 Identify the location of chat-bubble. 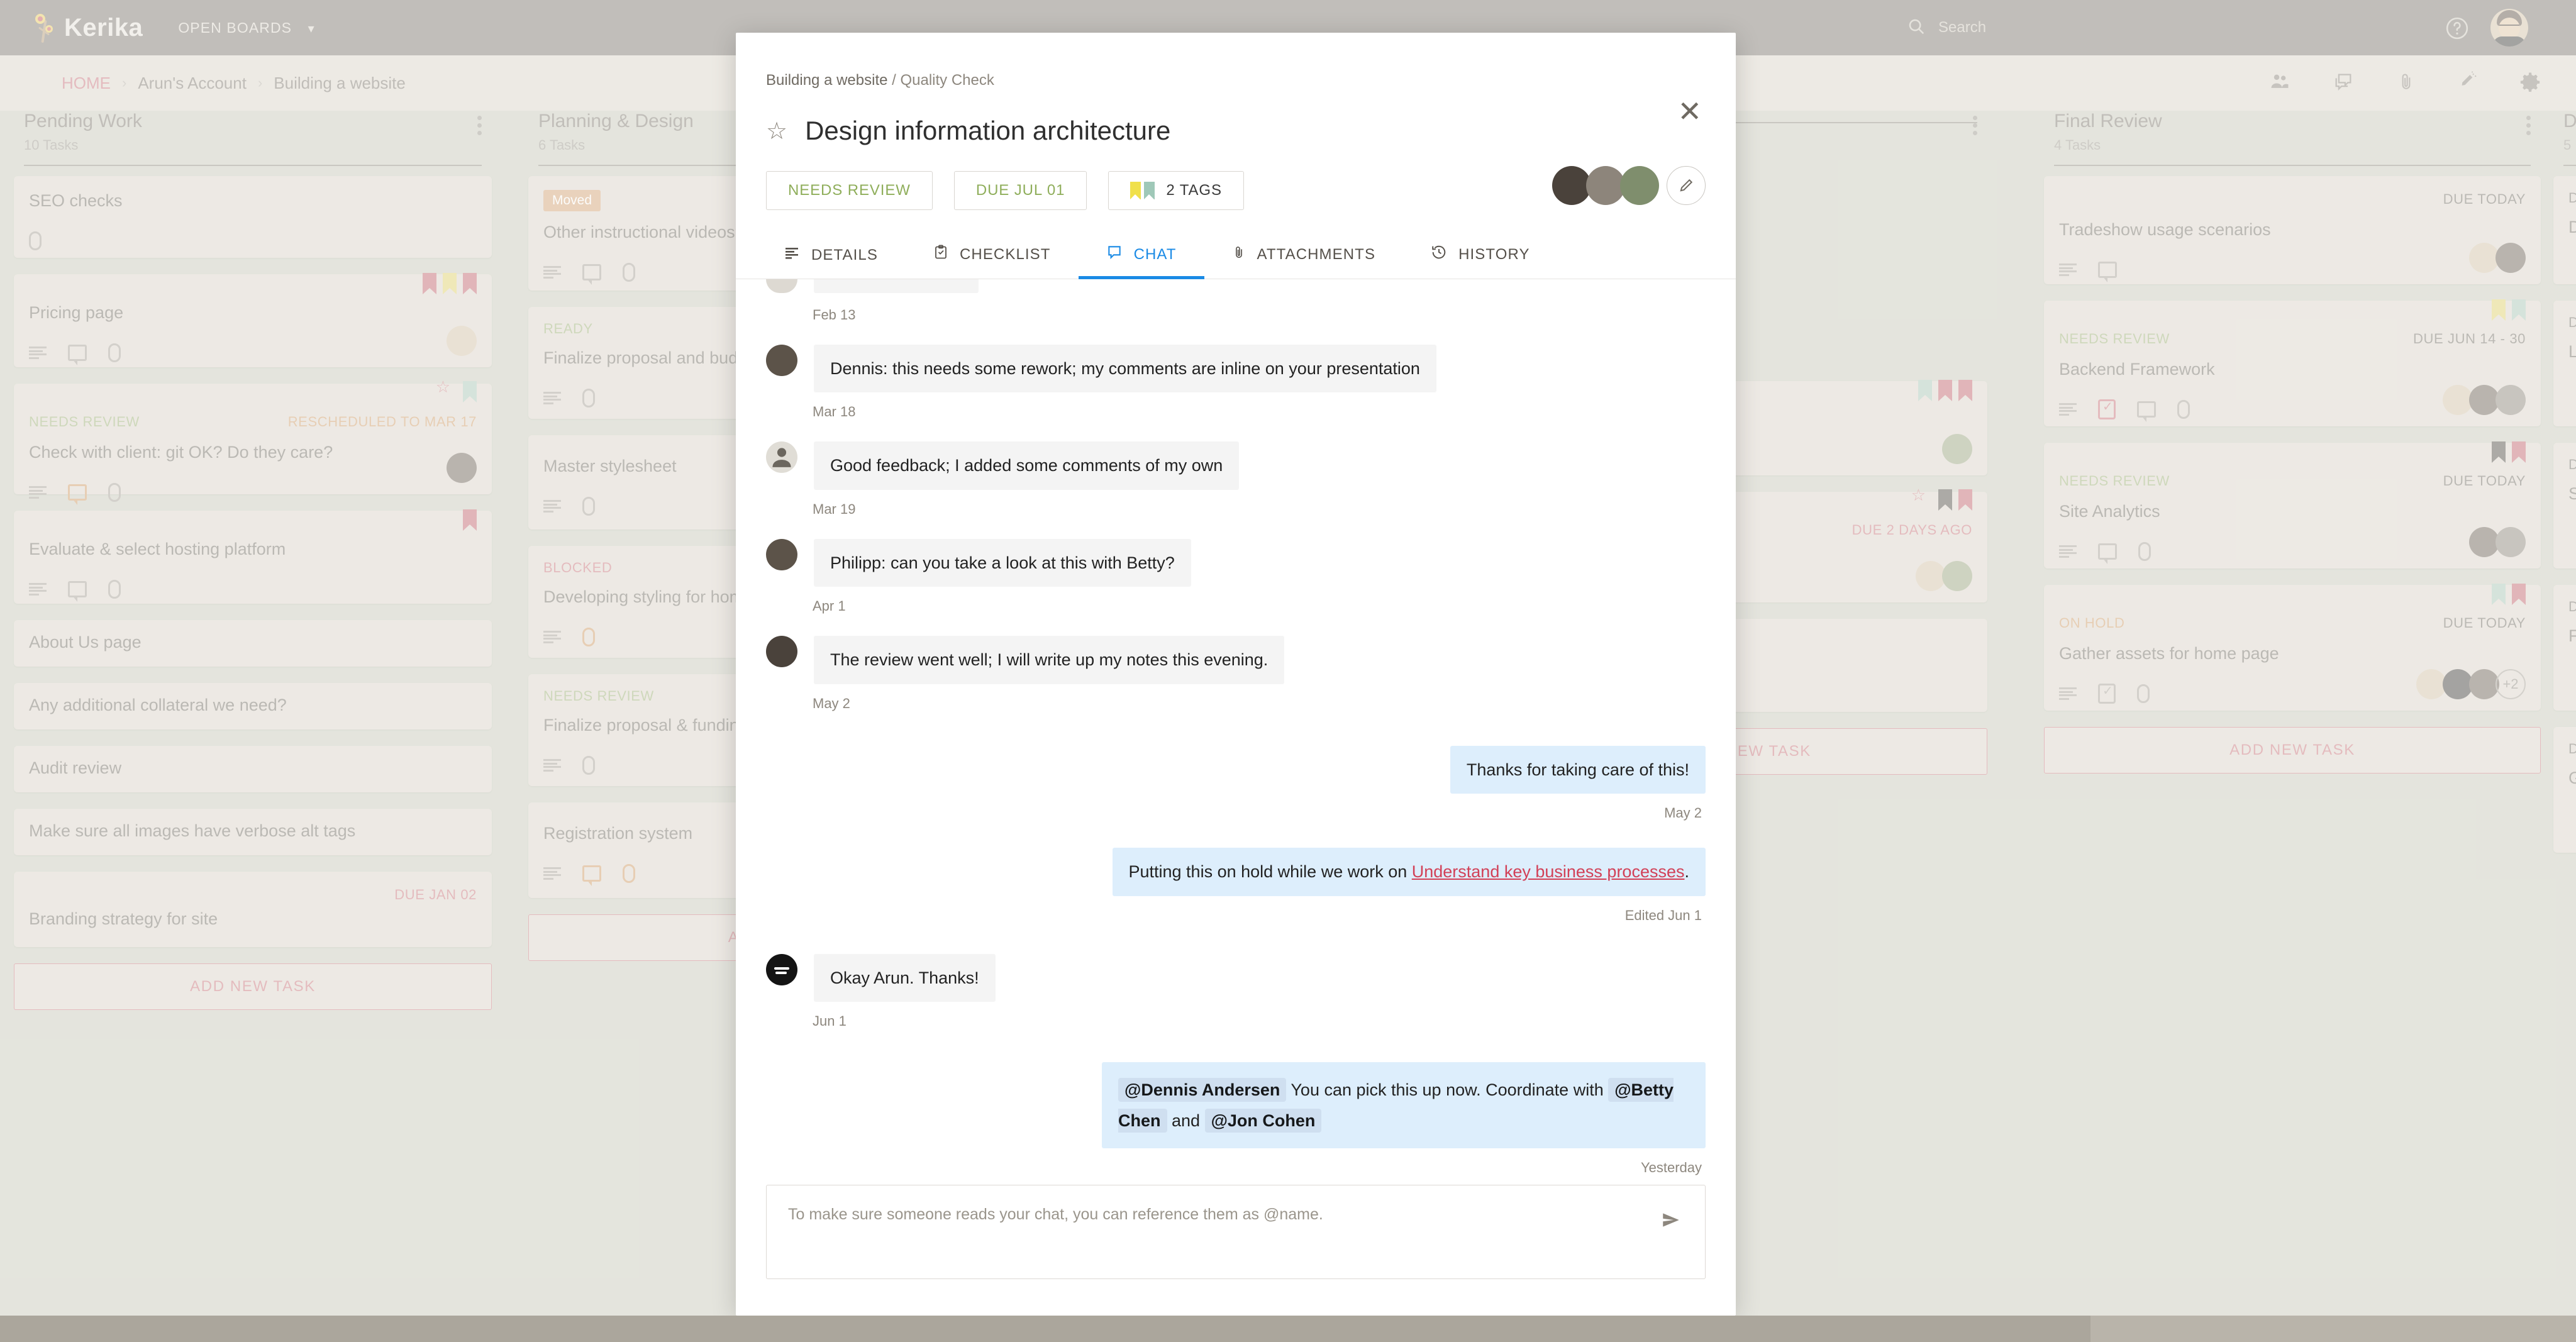
(896, 286).